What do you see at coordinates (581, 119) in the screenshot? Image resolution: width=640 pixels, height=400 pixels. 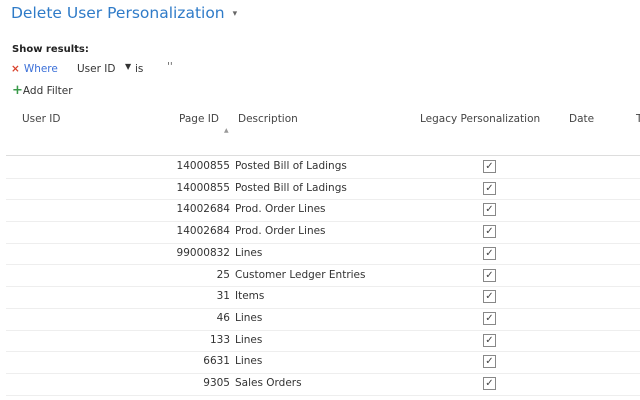 I see `column-header-date: Date` at bounding box center [581, 119].